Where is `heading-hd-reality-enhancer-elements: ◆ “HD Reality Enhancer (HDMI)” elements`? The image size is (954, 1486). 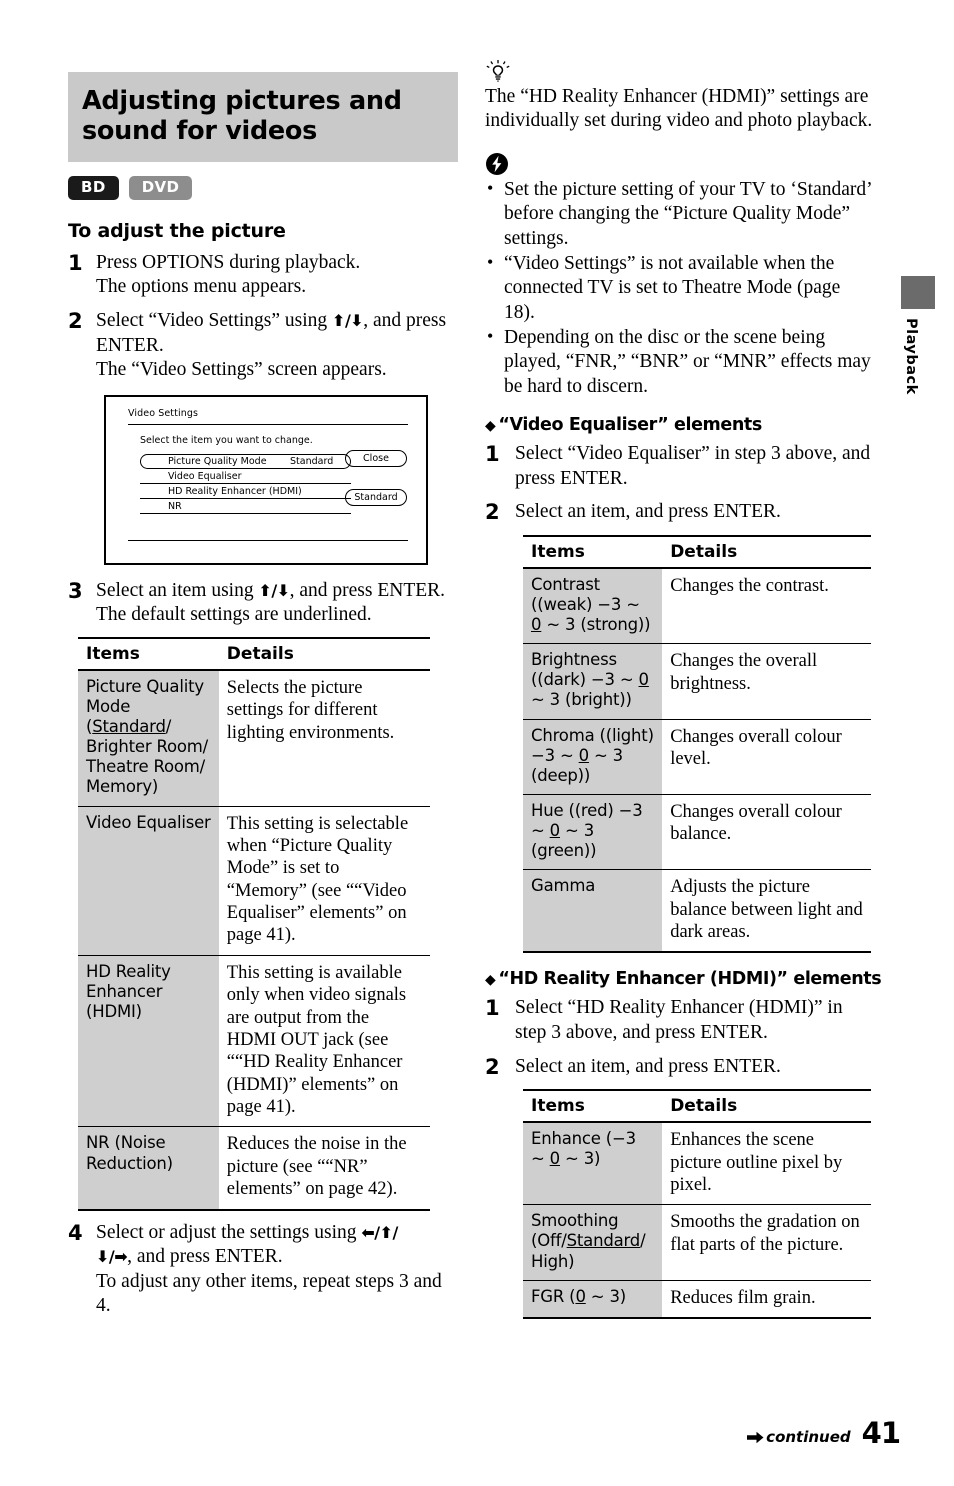 heading-hd-reality-enhancer-elements: ◆ “HD Reality Enhancer (HDMI)” elements is located at coordinates (683, 979).